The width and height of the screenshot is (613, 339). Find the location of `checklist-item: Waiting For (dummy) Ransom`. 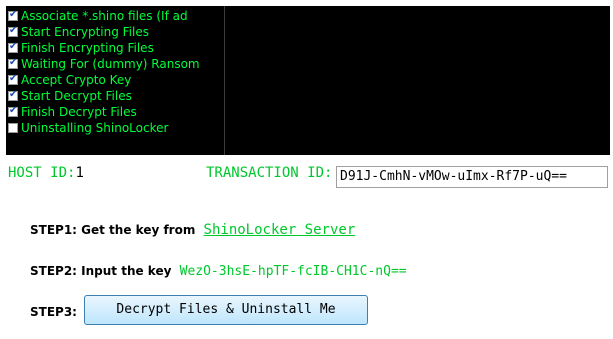

checklist-item: Waiting For (dummy) Ransom is located at coordinates (115, 64).